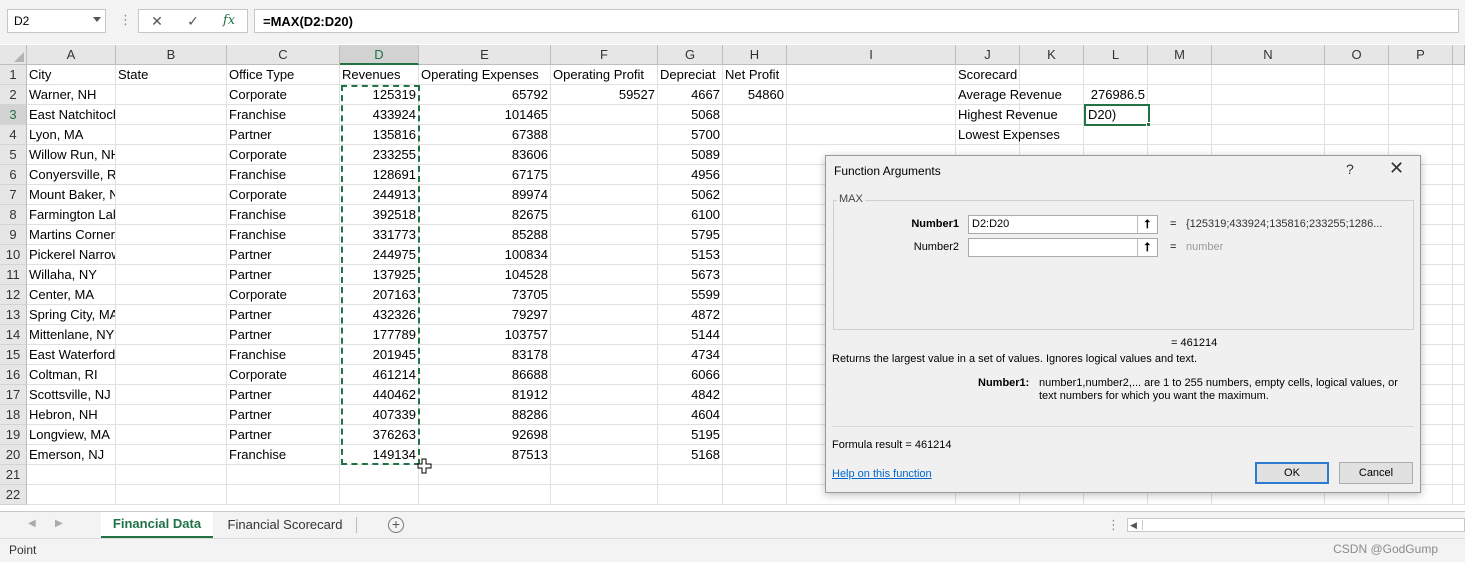 This screenshot has width=1465, height=562. Describe the element at coordinates (485, 55) in the screenshot. I see `column-header-e: E` at that location.